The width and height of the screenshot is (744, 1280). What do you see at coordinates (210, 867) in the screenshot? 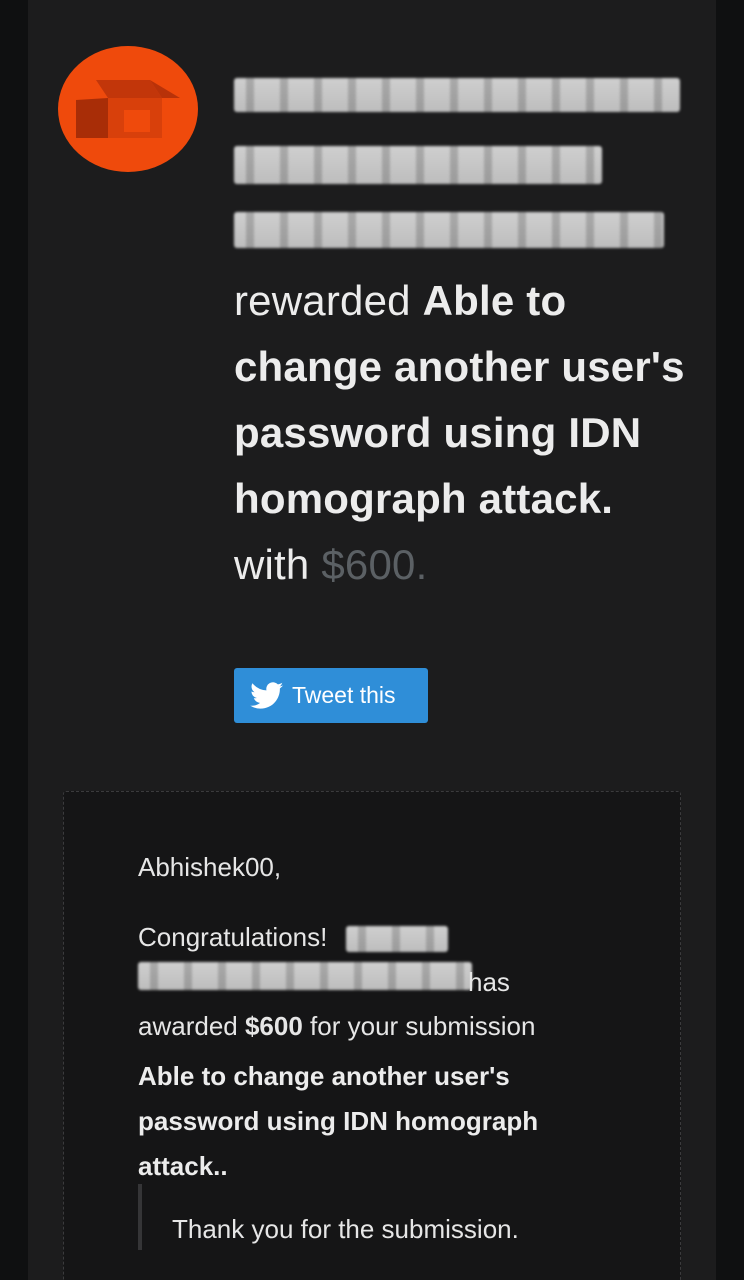
I see `greeting-text: Abhishek00,` at bounding box center [210, 867].